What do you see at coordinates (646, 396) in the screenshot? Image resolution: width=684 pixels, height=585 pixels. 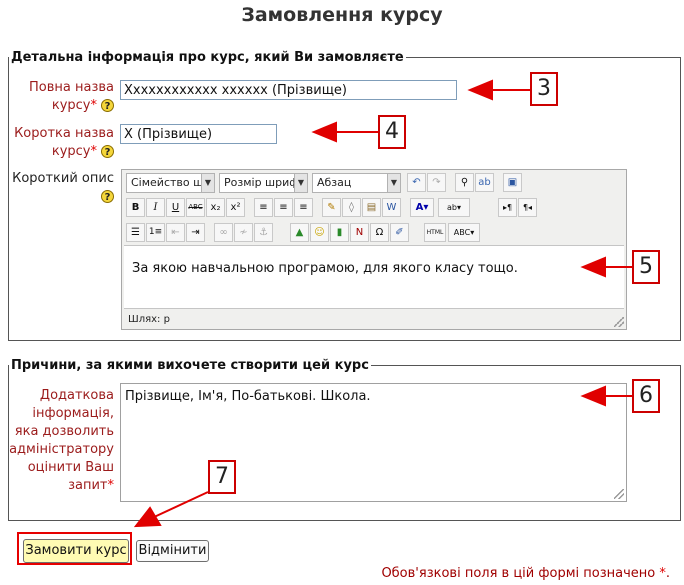 I see `callout-6: 6` at bounding box center [646, 396].